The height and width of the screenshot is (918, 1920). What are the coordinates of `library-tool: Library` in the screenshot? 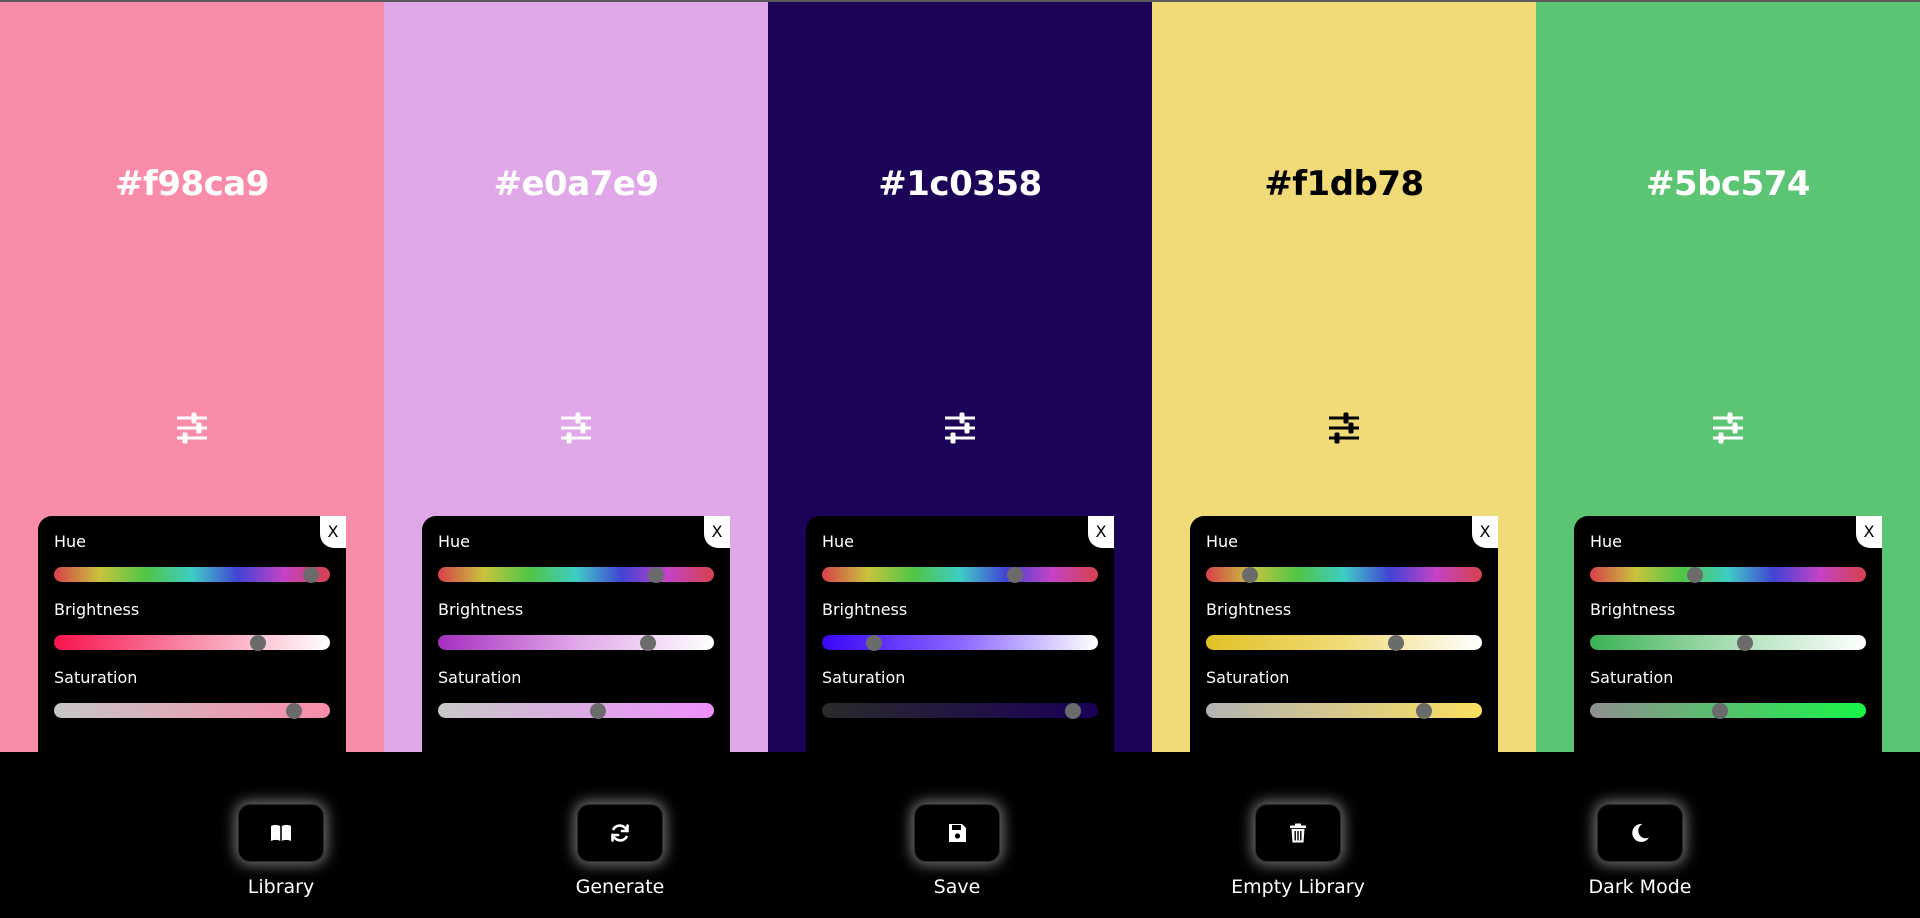 It's located at (281, 851).